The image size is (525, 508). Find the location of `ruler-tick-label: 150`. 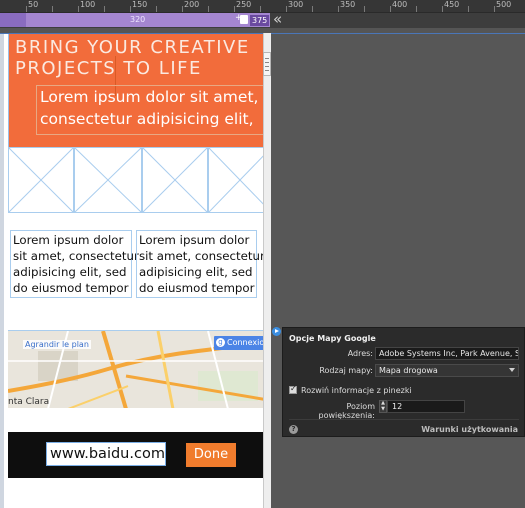

ruler-tick-label: 150 is located at coordinates (140, 4).